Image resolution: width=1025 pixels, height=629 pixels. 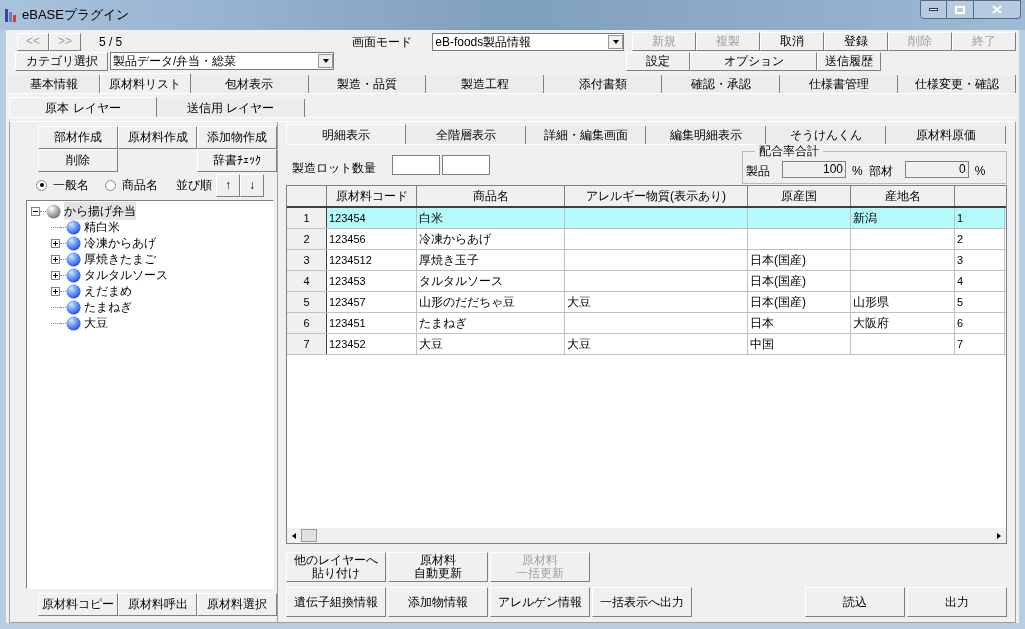 I want to click on table-cell: 123456, so click(x=372, y=239).